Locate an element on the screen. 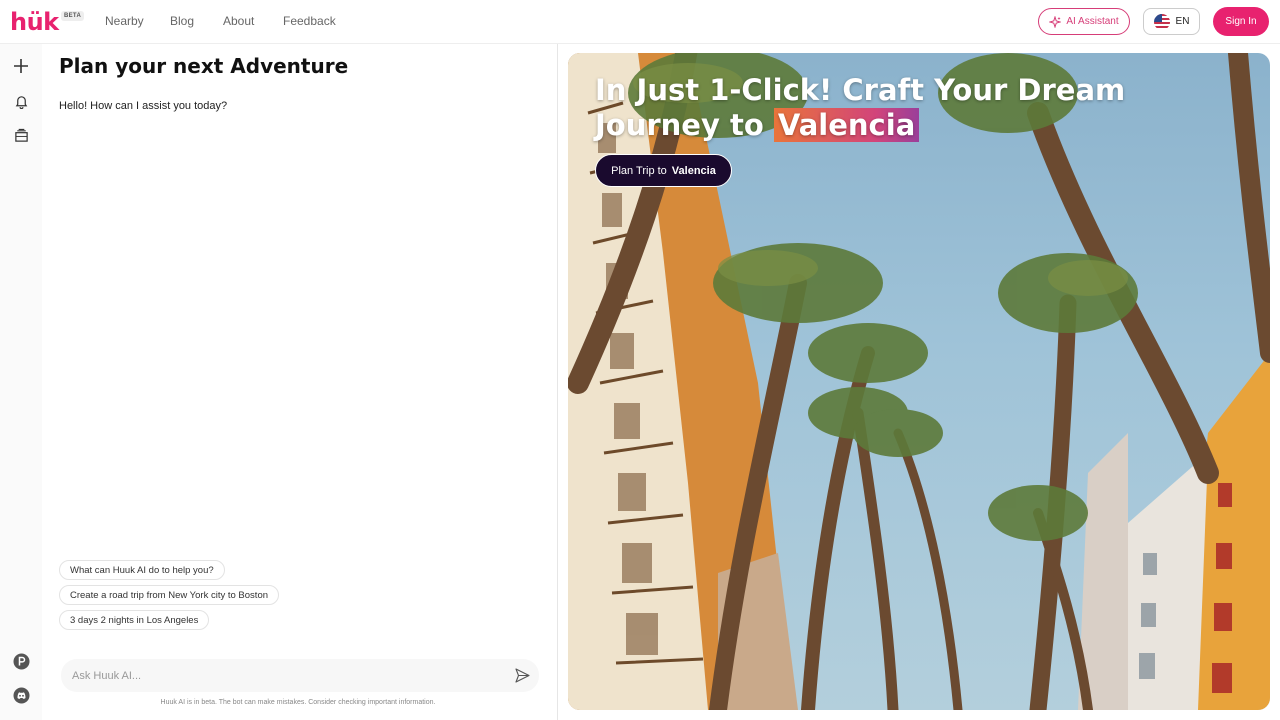  nav-blog: Blog is located at coordinates (182, 21).